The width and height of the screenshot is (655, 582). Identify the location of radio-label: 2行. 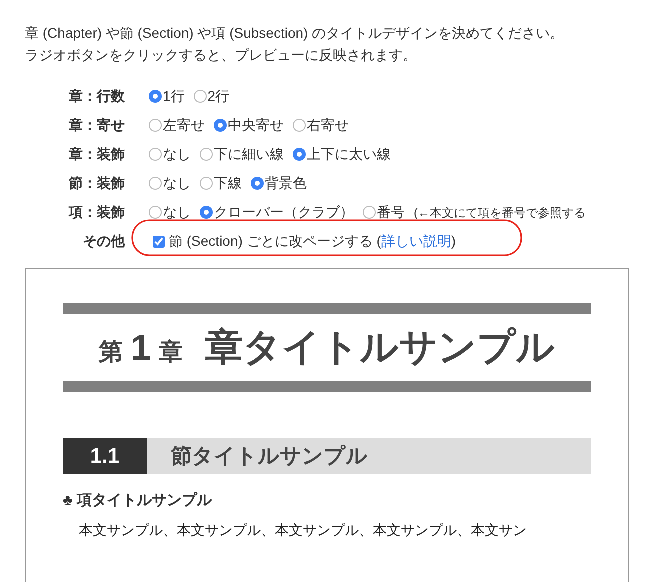
(219, 96).